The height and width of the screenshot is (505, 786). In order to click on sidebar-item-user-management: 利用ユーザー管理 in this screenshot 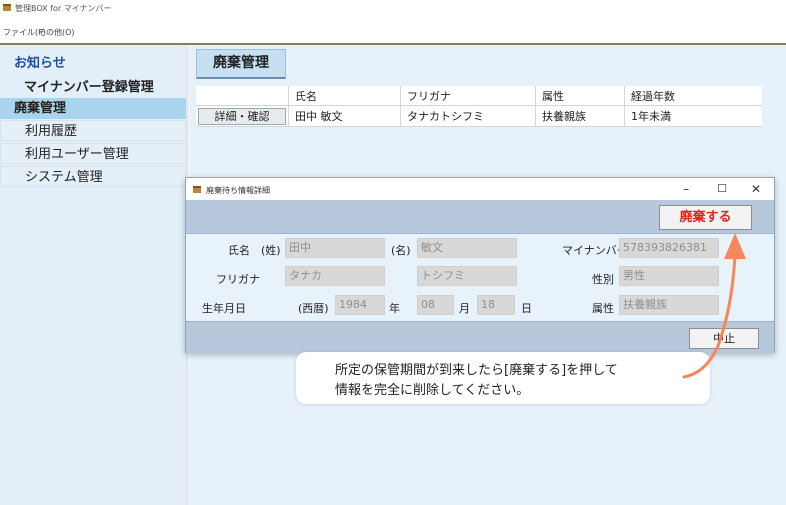, I will do `click(93, 153)`.